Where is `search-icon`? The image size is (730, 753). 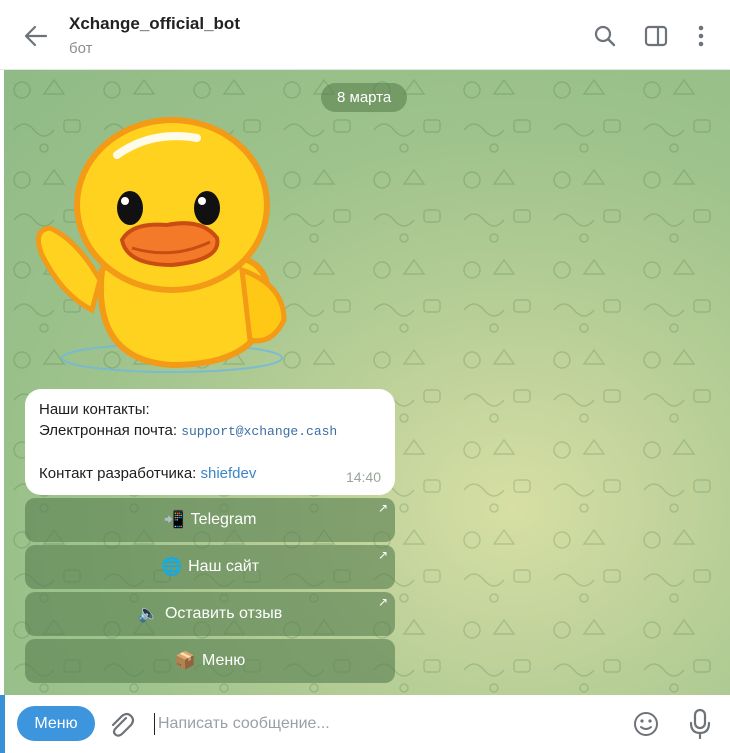
search-icon is located at coordinates (605, 36).